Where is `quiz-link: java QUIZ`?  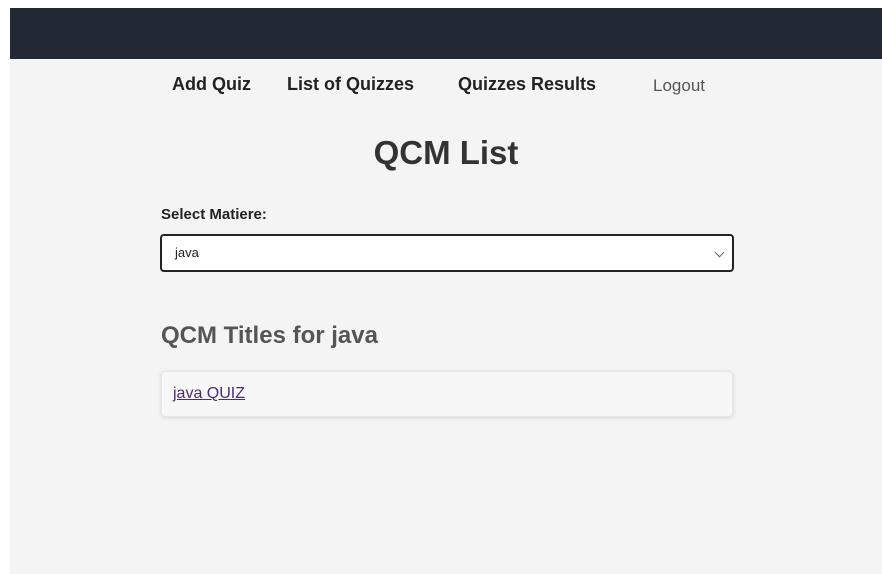
quiz-link: java QUIZ is located at coordinates (209, 394).